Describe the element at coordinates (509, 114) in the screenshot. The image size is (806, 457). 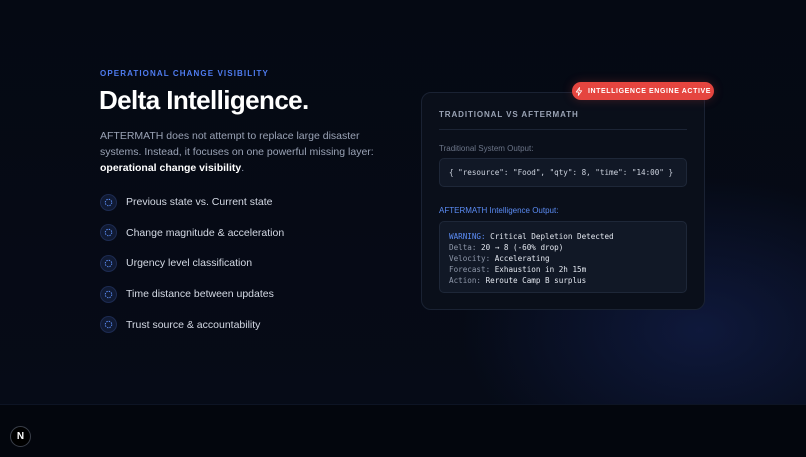
I see `panel-title: TRADITIONAL VS AFTERMATH` at that location.